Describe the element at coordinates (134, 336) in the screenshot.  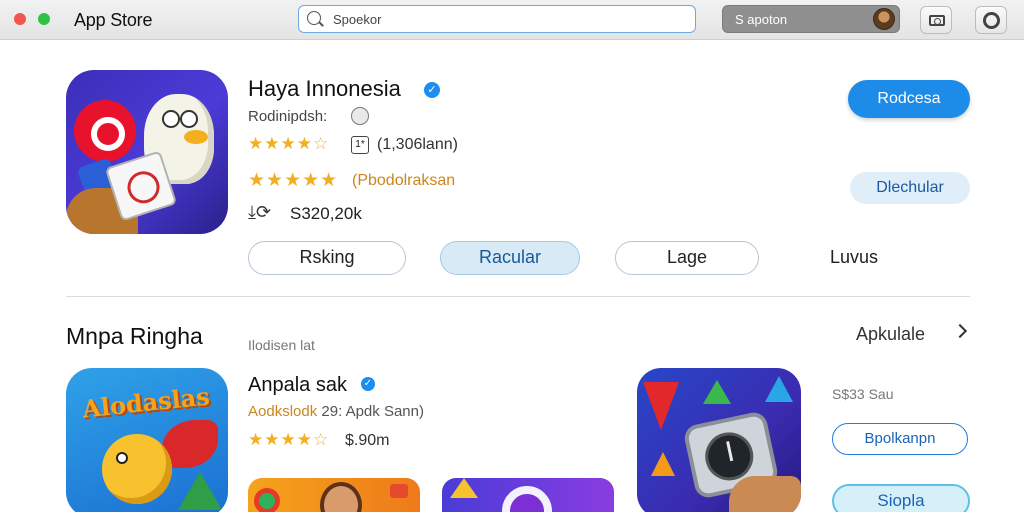
I see `section-title: Mnpa Ringha` at that location.